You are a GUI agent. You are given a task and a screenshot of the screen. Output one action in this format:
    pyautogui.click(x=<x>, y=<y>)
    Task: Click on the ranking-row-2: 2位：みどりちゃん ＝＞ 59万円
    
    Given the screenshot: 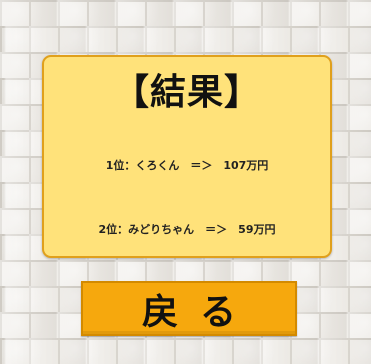 What is the action you would take?
    pyautogui.click(x=187, y=229)
    